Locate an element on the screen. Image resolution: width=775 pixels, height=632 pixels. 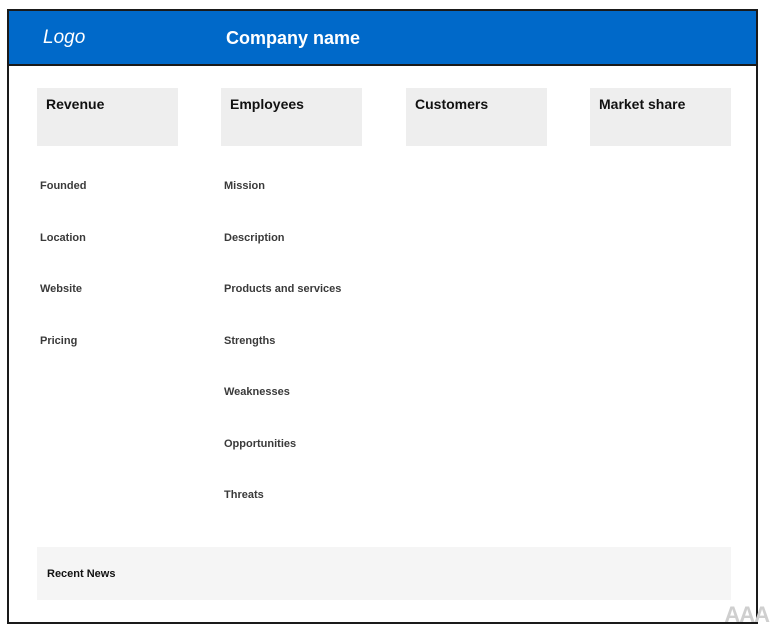
stat-label-employees: Employees is located at coordinates (267, 104).